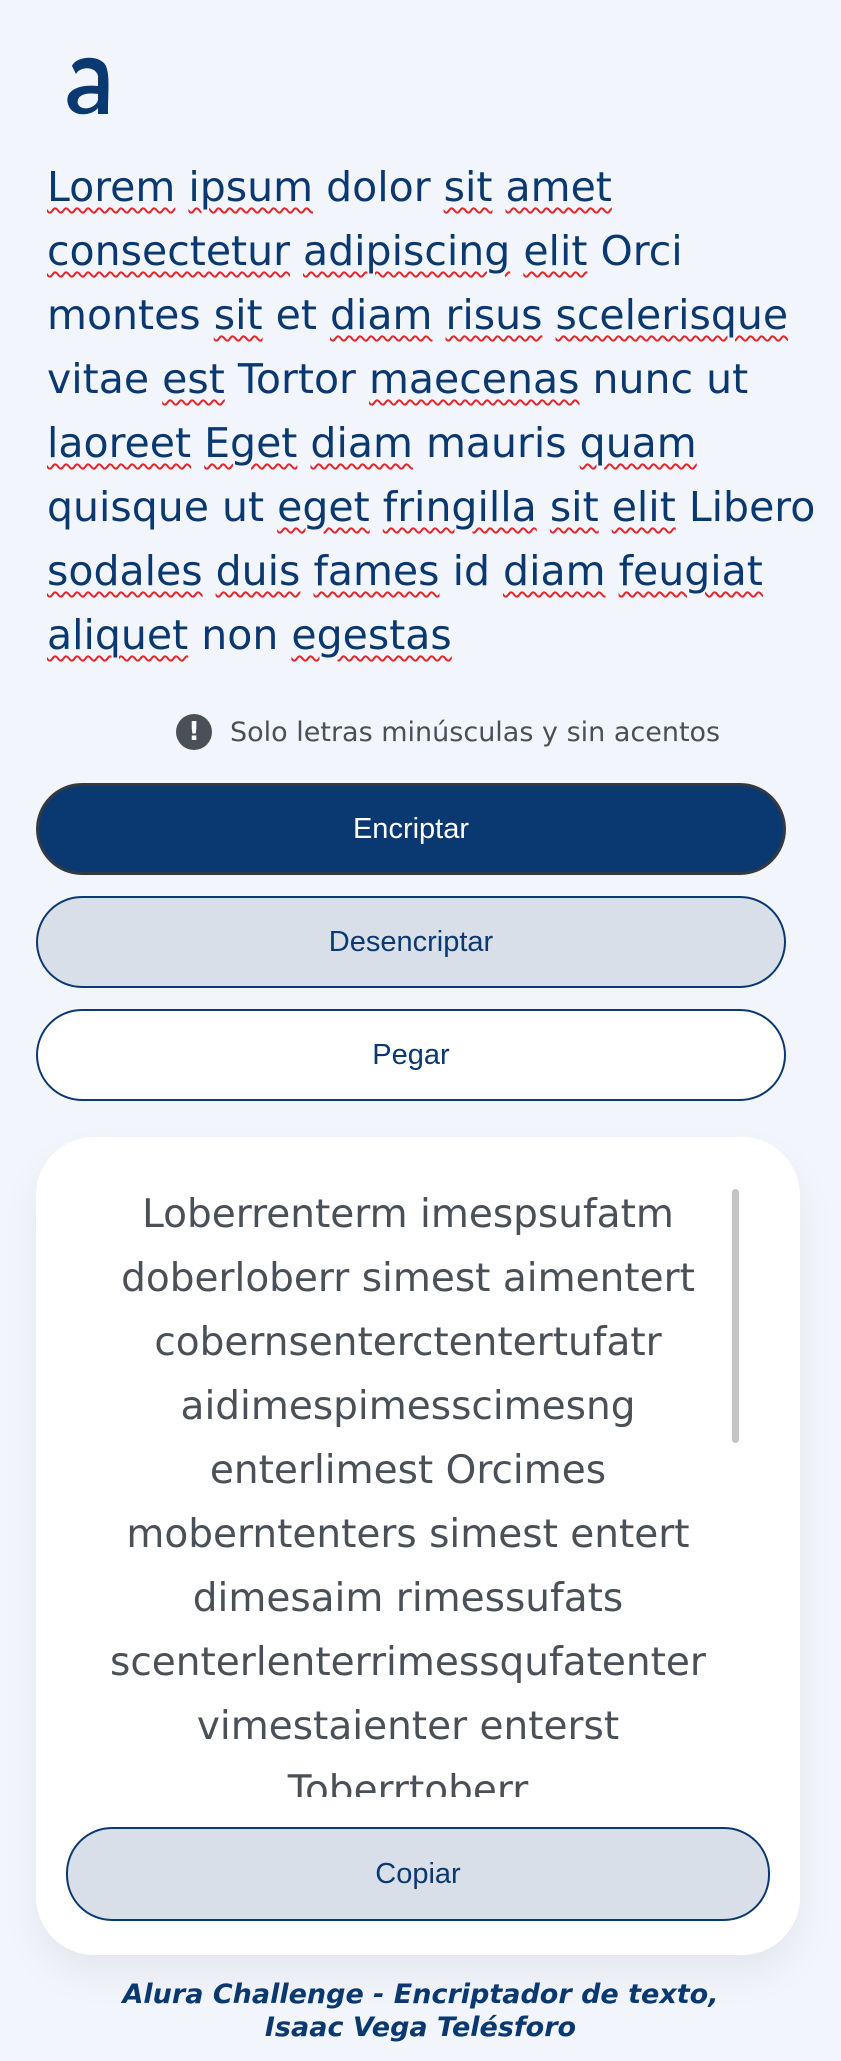 The width and height of the screenshot is (841, 2061). What do you see at coordinates (124, 315) in the screenshot?
I see `input-word: montes` at bounding box center [124, 315].